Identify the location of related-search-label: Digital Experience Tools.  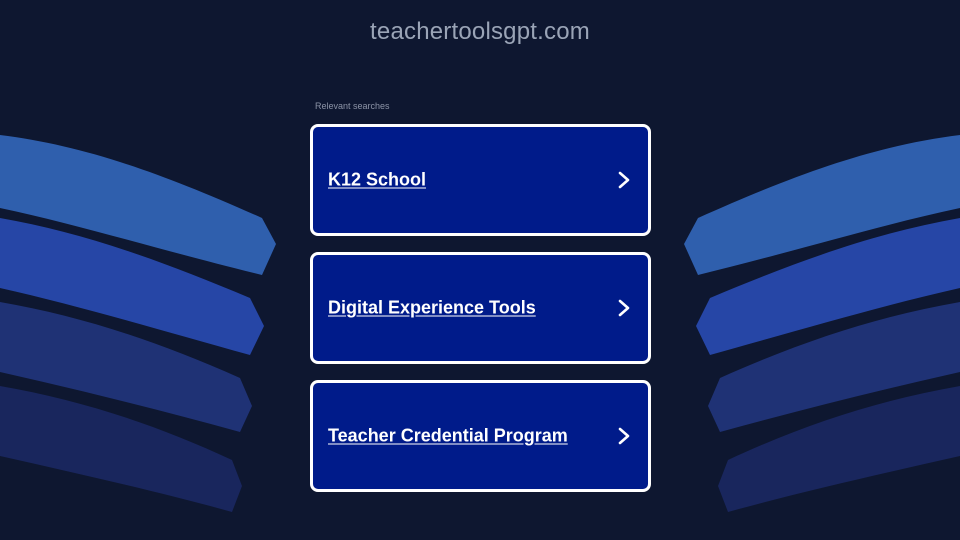
(432, 308).